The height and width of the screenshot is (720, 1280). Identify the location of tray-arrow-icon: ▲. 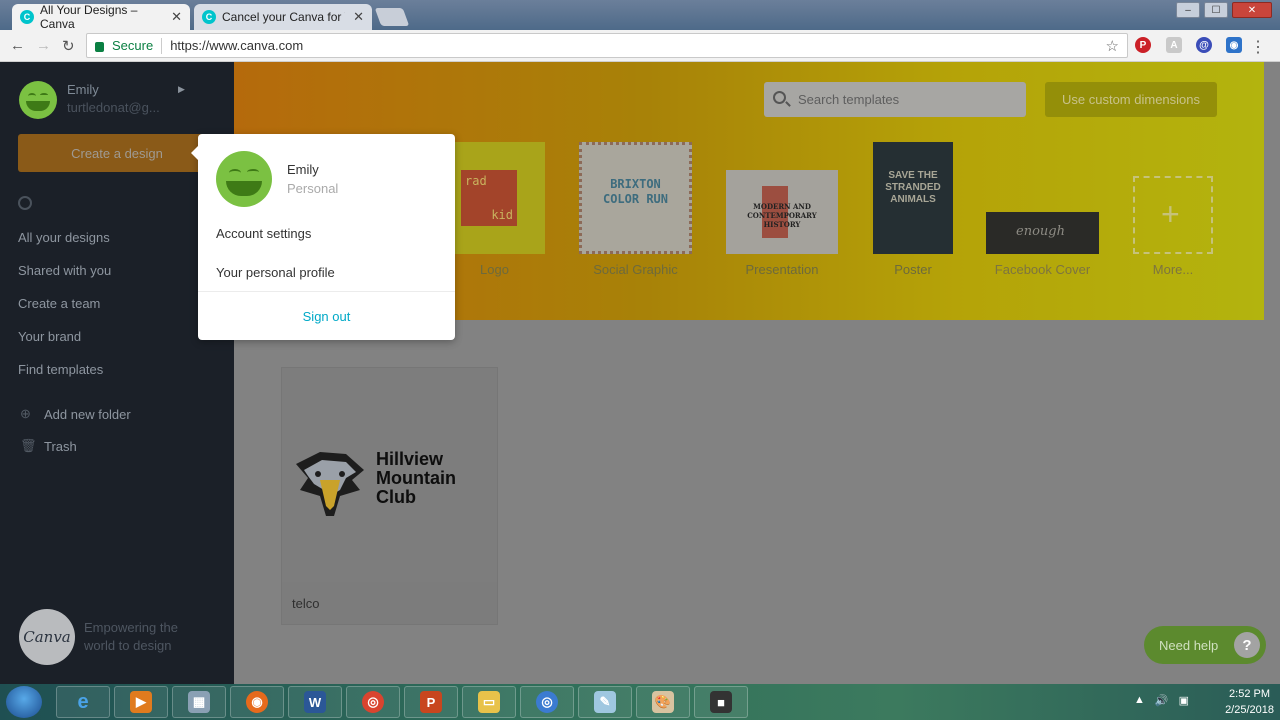
(1139, 700).